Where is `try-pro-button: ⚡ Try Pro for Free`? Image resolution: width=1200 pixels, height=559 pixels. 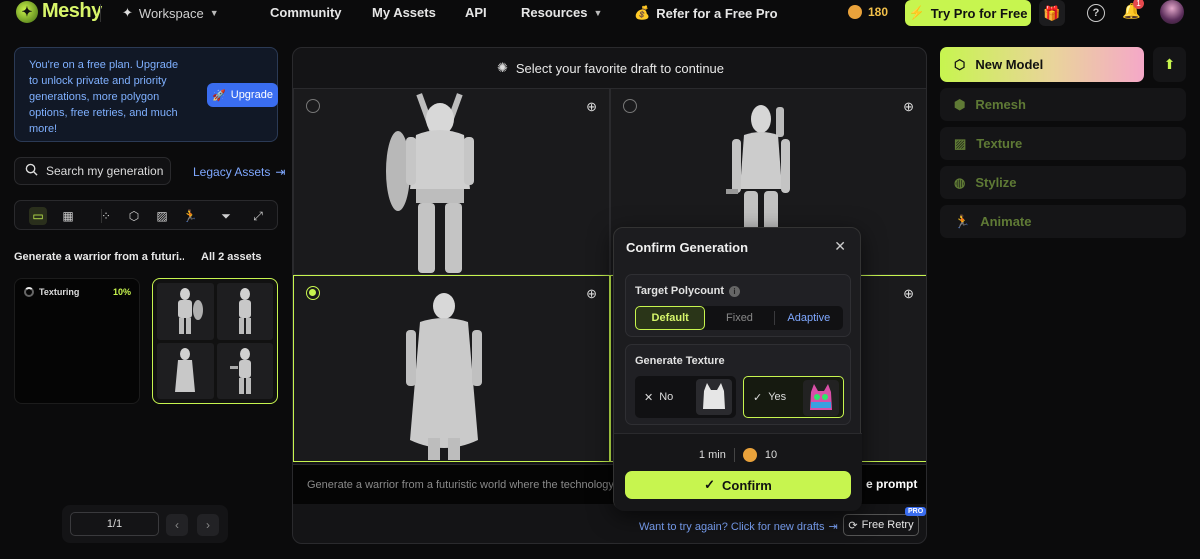 try-pro-button: ⚡ Try Pro for Free is located at coordinates (968, 13).